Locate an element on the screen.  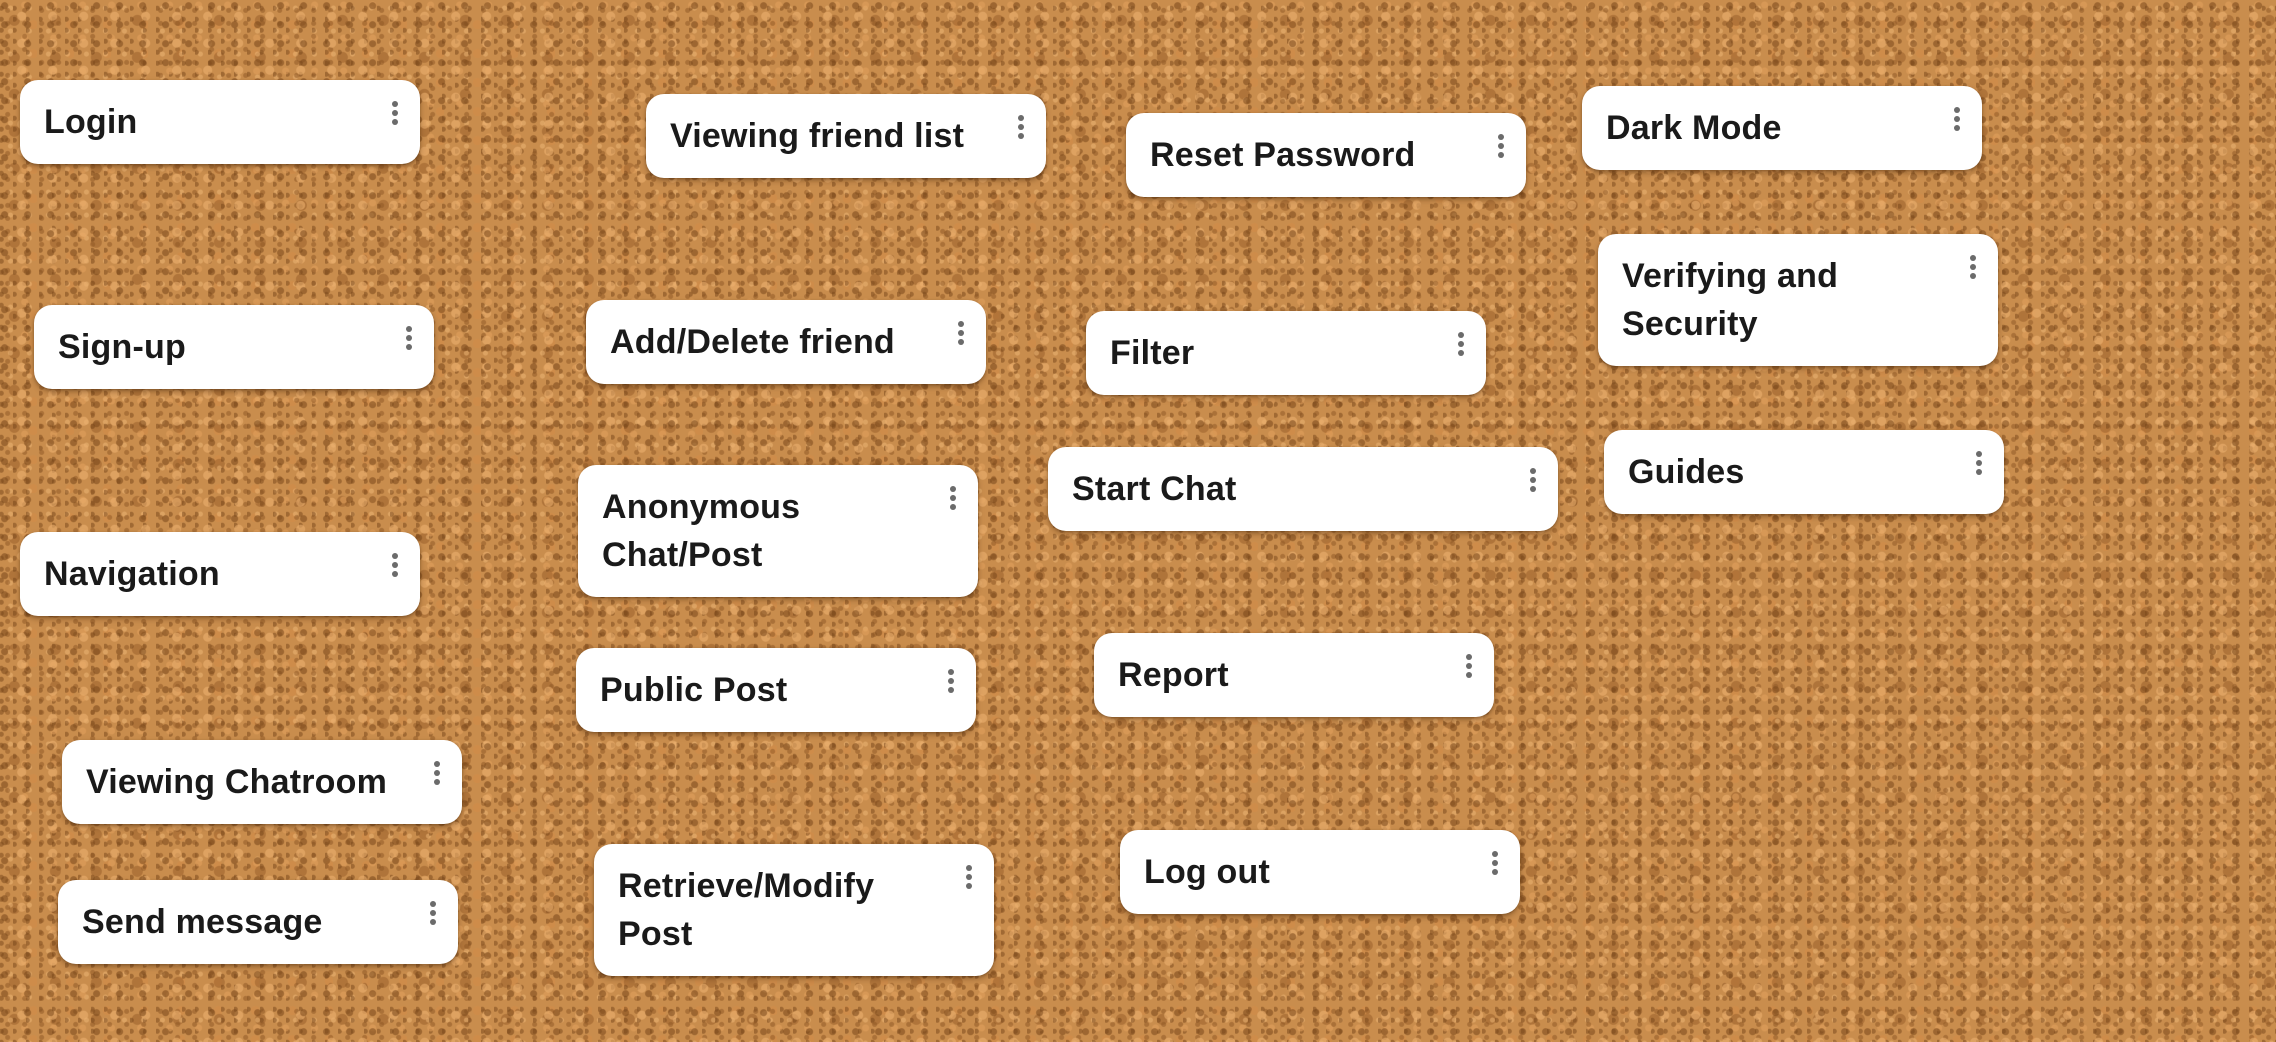
card-viewing-chatroom: Viewing Chatroom is located at coordinates (262, 782).